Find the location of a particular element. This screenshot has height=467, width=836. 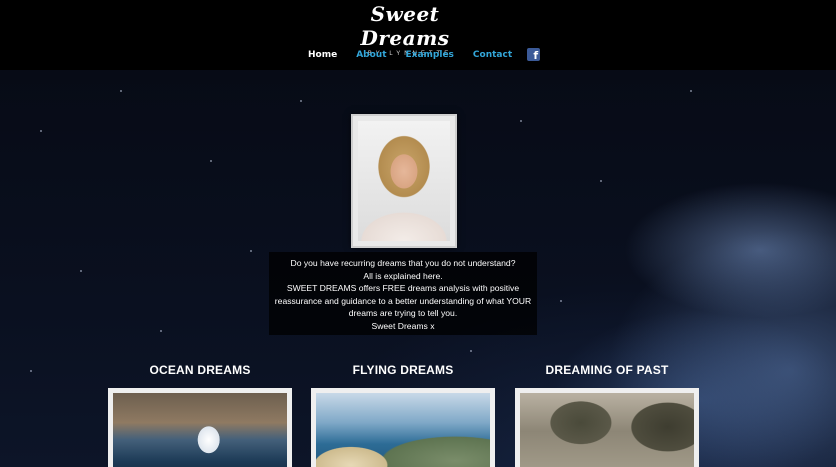

section-dreaming-of-past: DREAMING OF PAST is located at coordinates (607, 414).